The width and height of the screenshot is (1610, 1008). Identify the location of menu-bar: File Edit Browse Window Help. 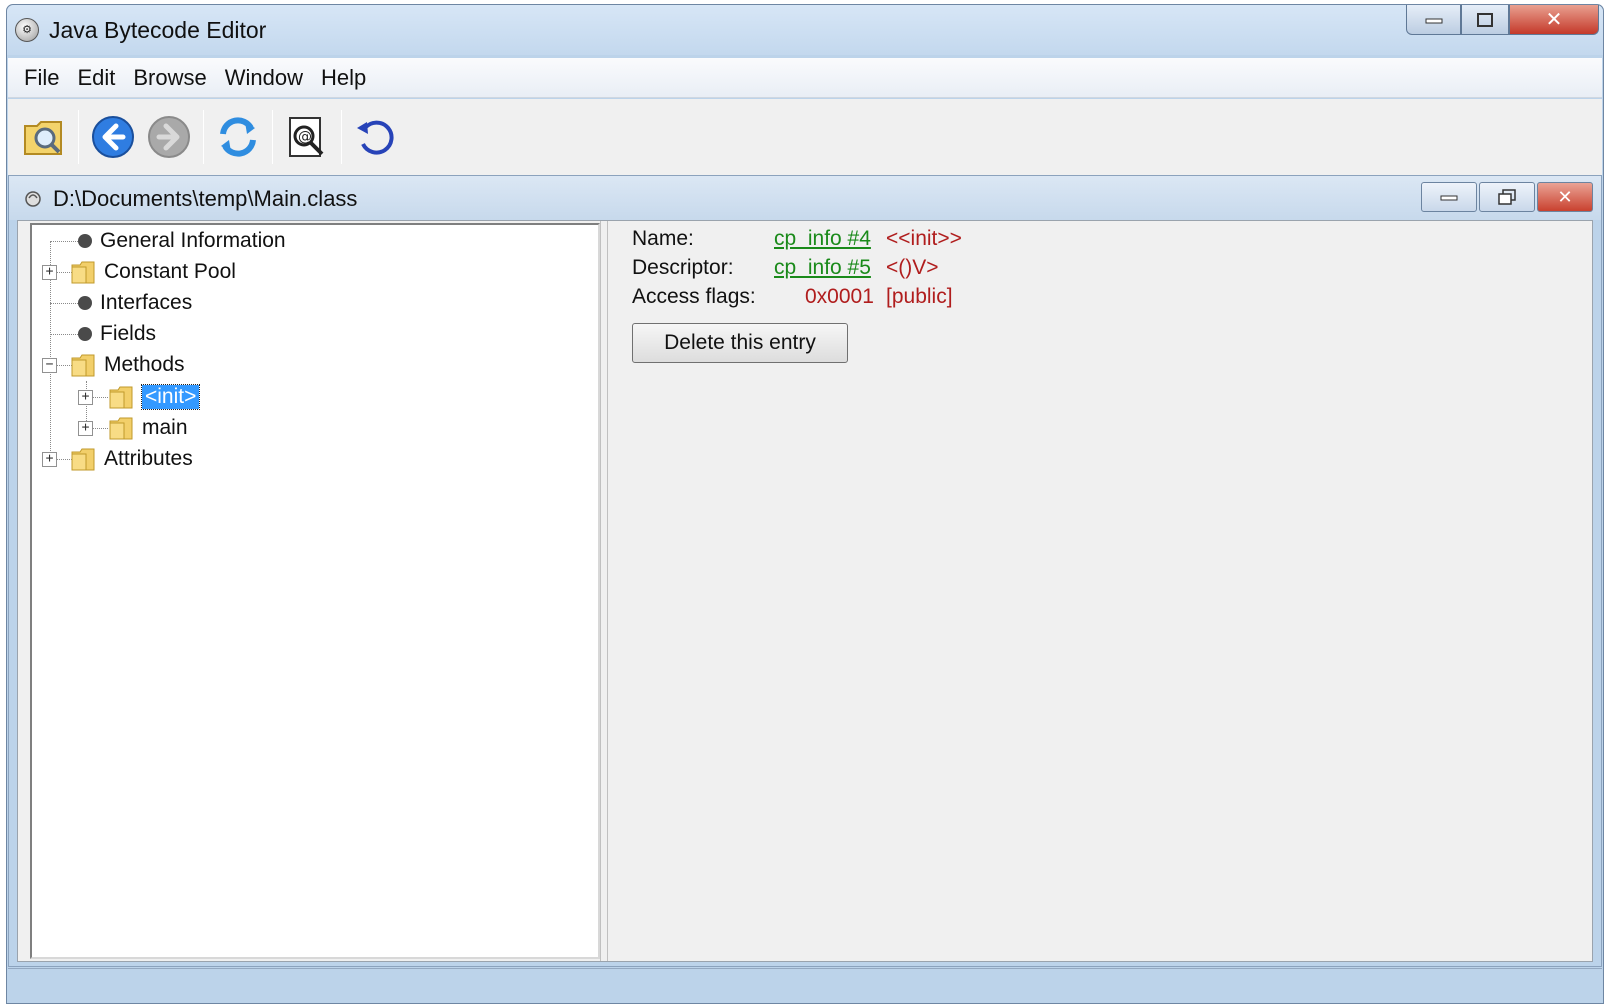
(805, 78).